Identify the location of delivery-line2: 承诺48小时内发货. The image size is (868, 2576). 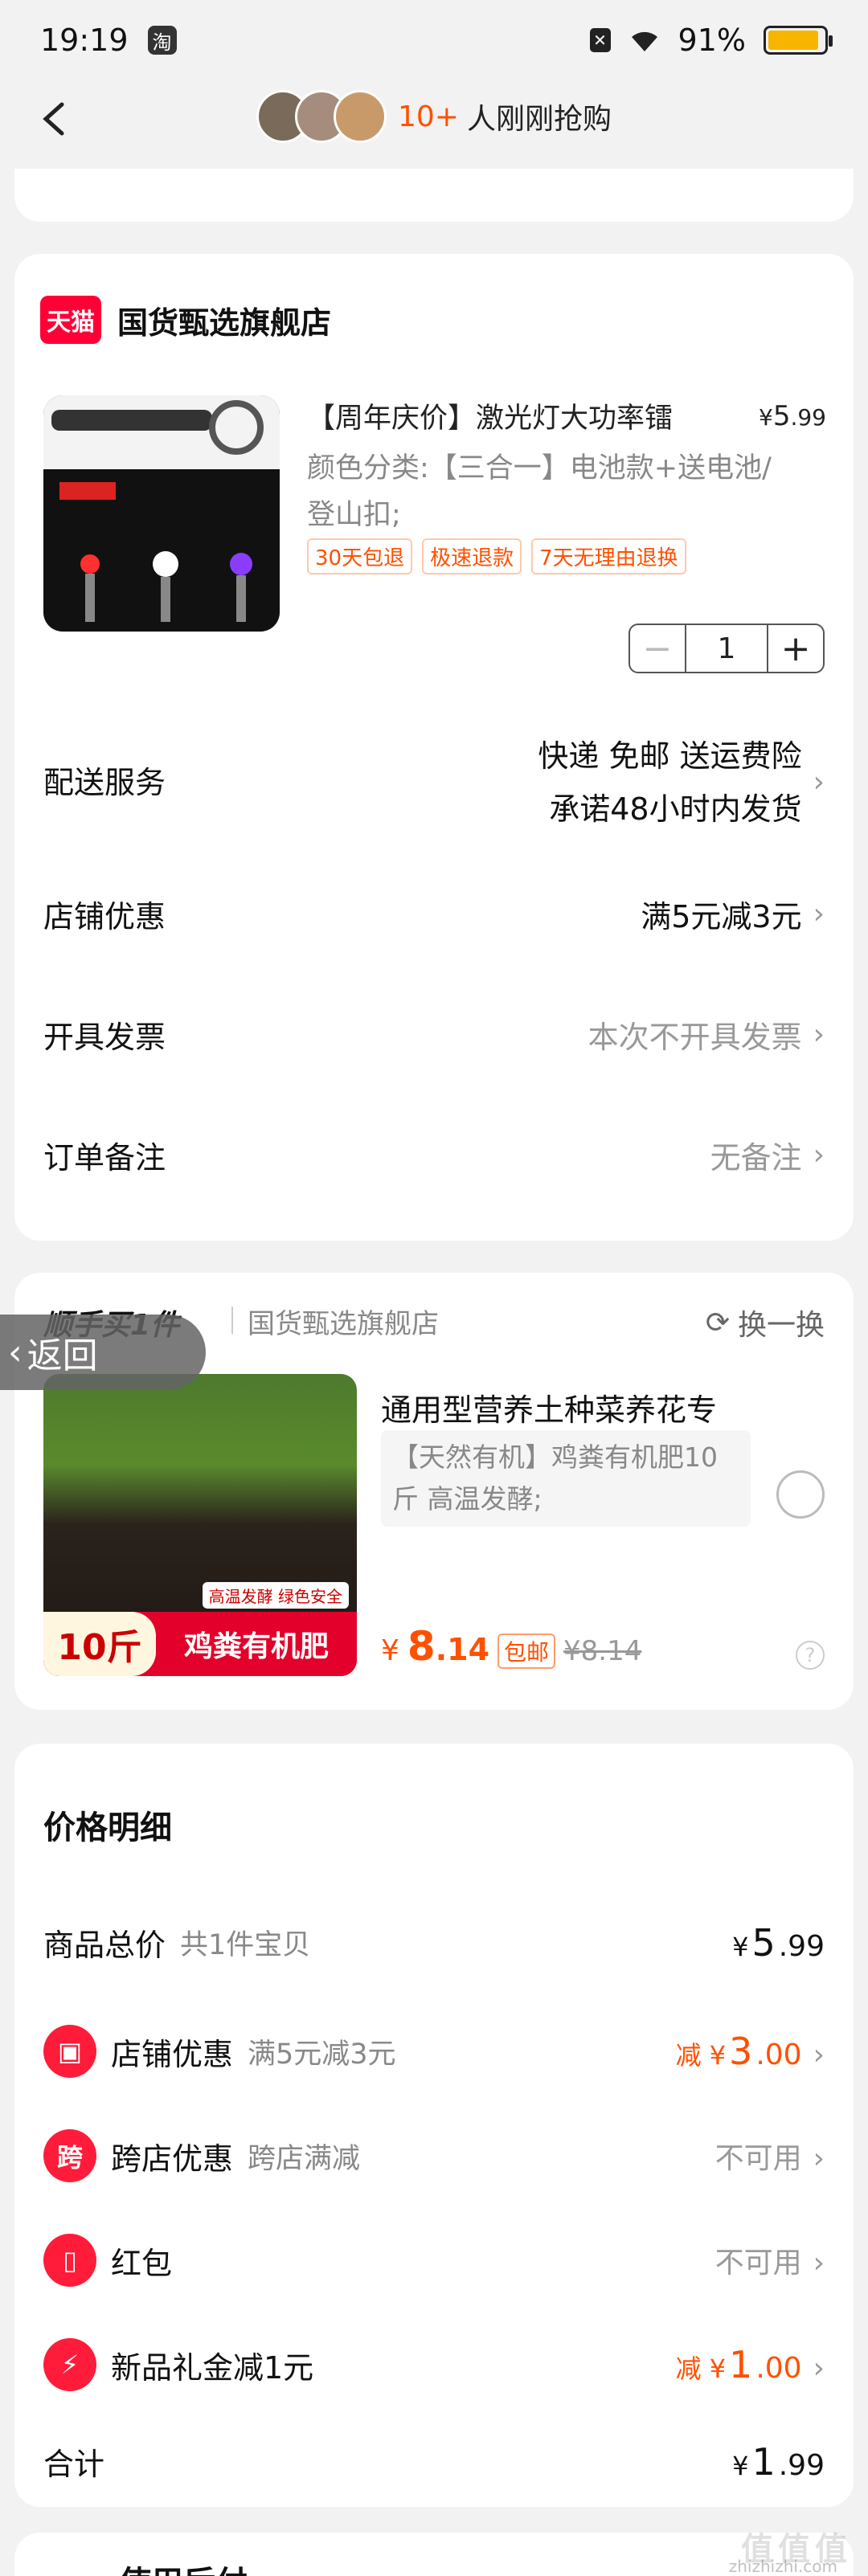
(675, 809).